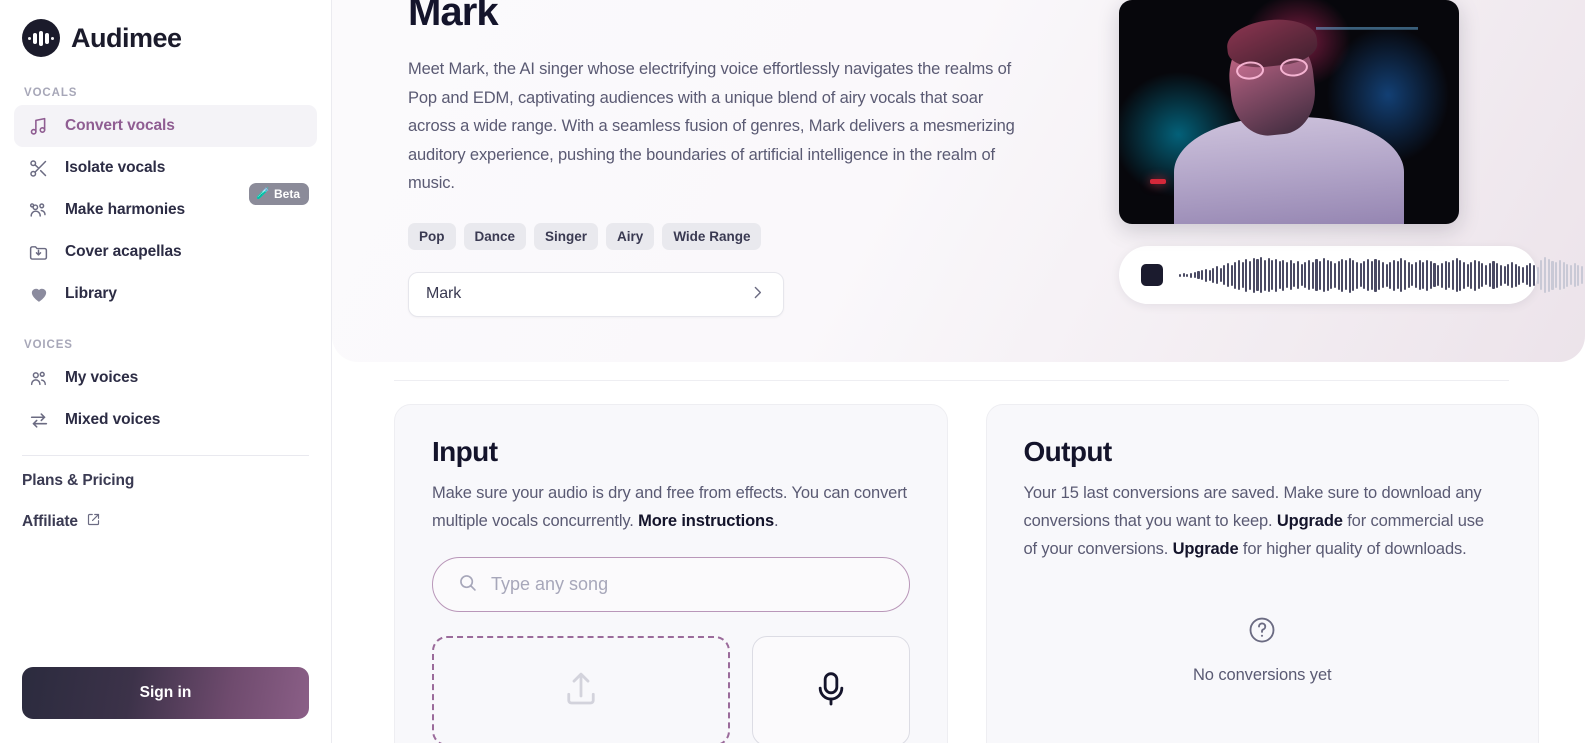 This screenshot has height=743, width=1585. What do you see at coordinates (126, 37) in the screenshot?
I see `brand-name: Audimee` at bounding box center [126, 37].